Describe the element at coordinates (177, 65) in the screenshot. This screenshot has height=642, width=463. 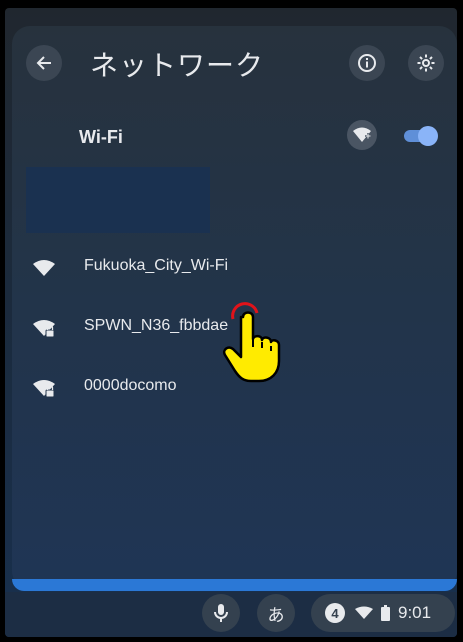
I see `page-title: ネットワーク` at that location.